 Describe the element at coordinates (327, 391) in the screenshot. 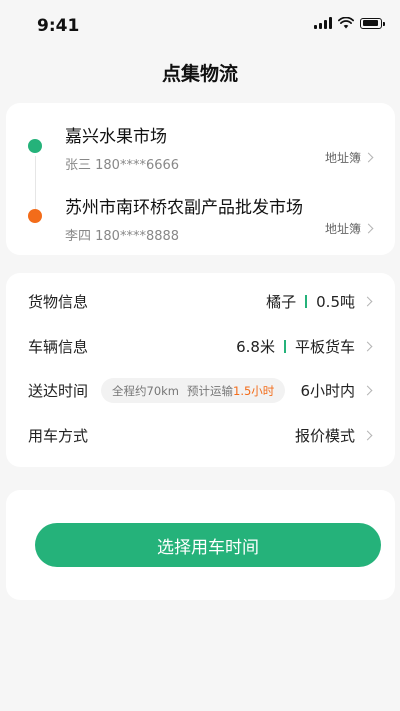

I see `delivery-window: 6小时内` at that location.